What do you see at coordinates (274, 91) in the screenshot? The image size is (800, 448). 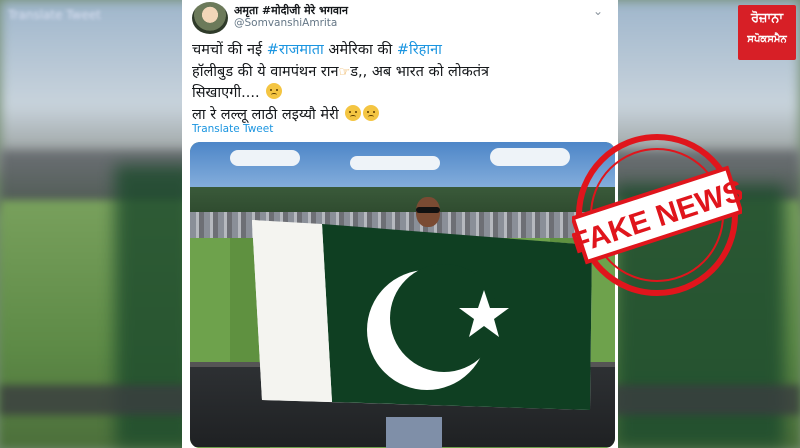 I see `smile-emoji-icon` at bounding box center [274, 91].